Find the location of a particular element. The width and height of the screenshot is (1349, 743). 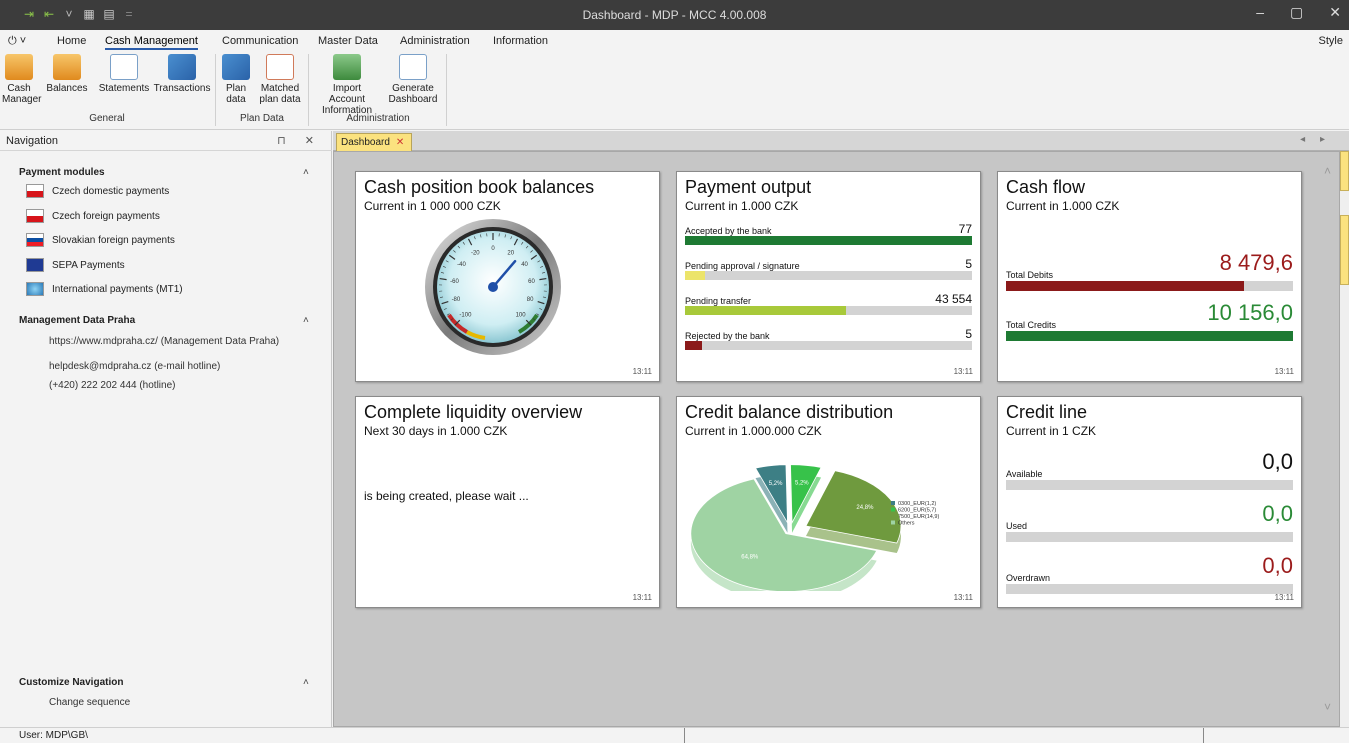

gauge-tick-label: -100 is located at coordinates (465, 316).